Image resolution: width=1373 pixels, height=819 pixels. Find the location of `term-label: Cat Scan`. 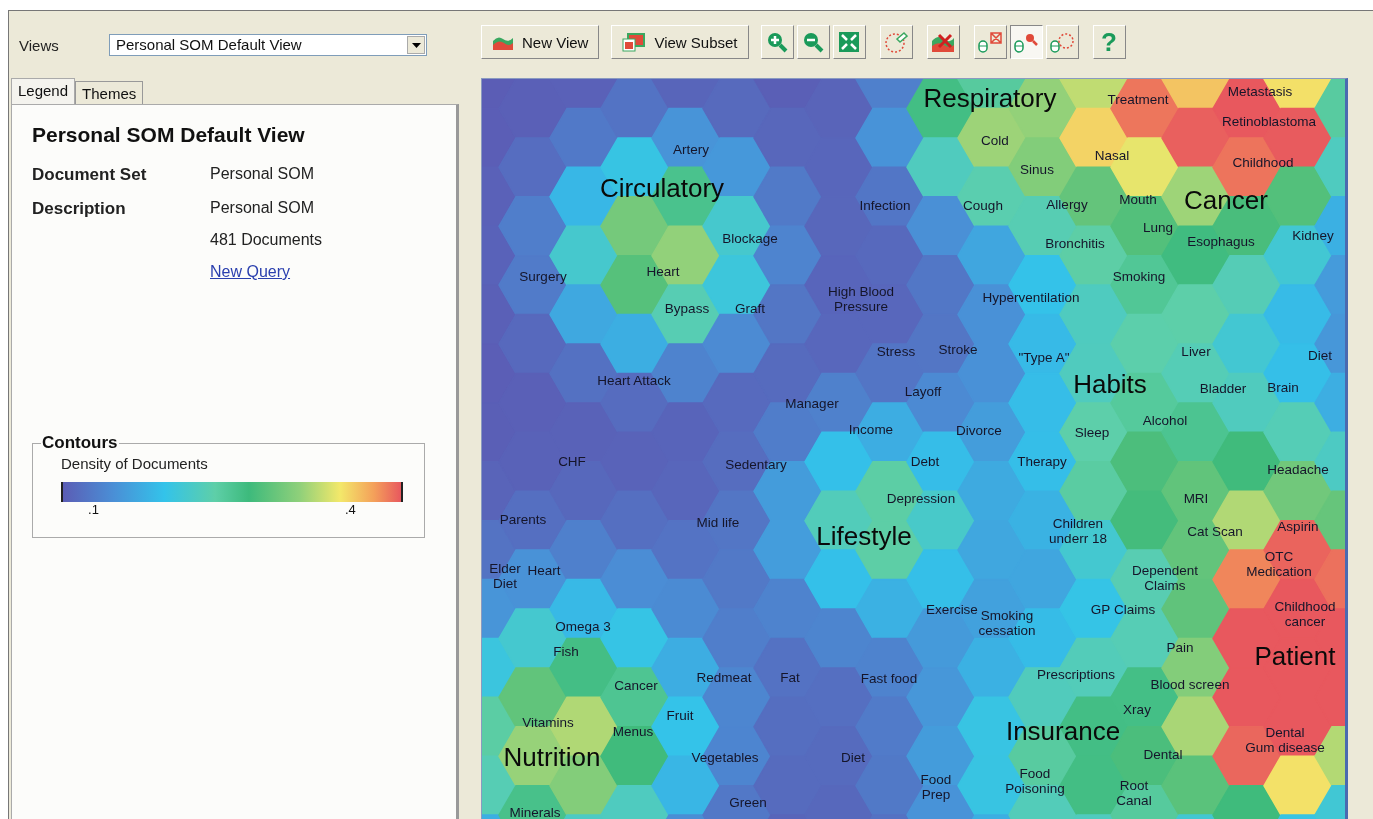

term-label: Cat Scan is located at coordinates (1215, 531).